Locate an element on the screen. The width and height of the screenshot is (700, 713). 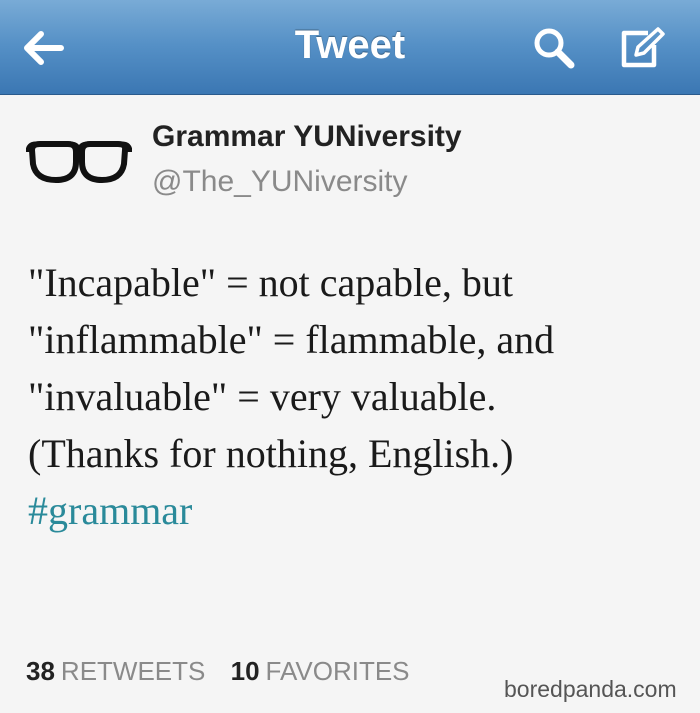
back-button is located at coordinates (42, 48).